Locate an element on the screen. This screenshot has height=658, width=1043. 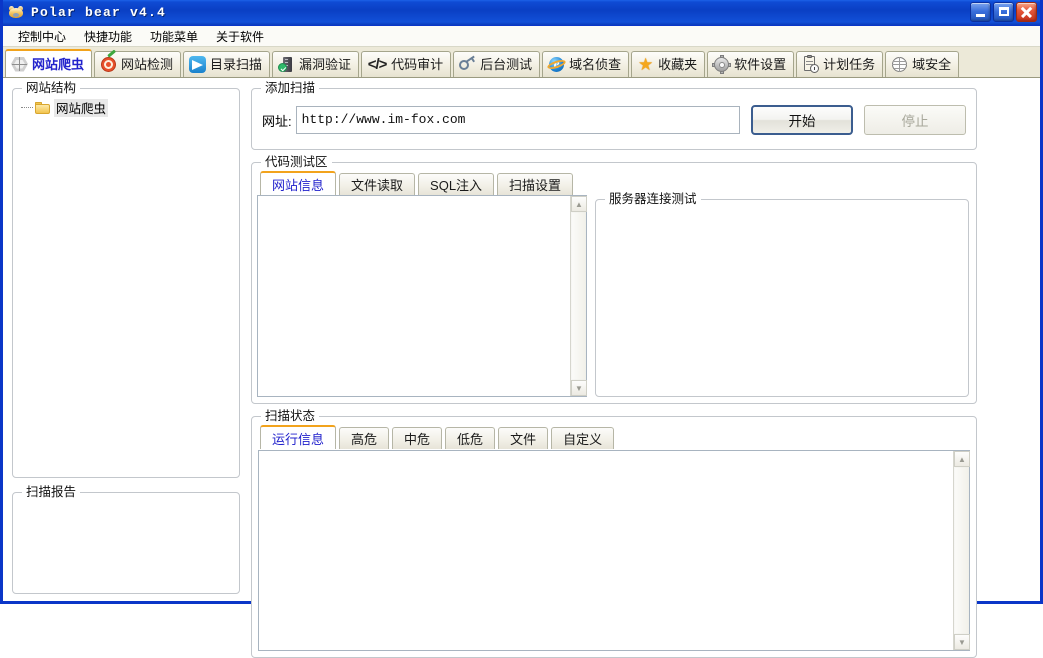
tab-directory-scan: 目录扫描 is located at coordinates (227, 64).